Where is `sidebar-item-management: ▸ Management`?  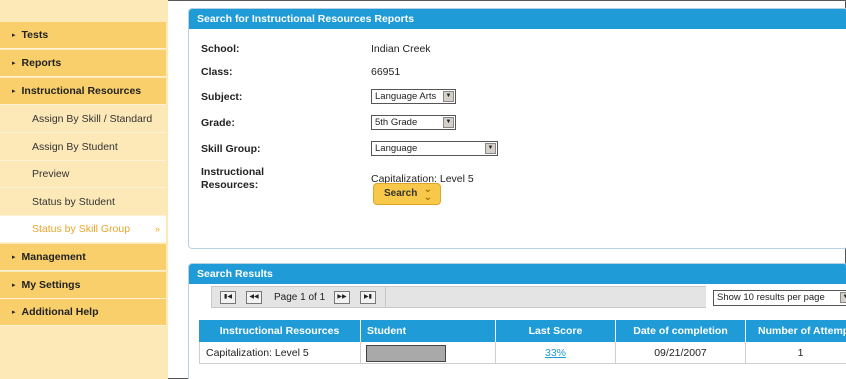 sidebar-item-management: ▸ Management is located at coordinates (83, 257).